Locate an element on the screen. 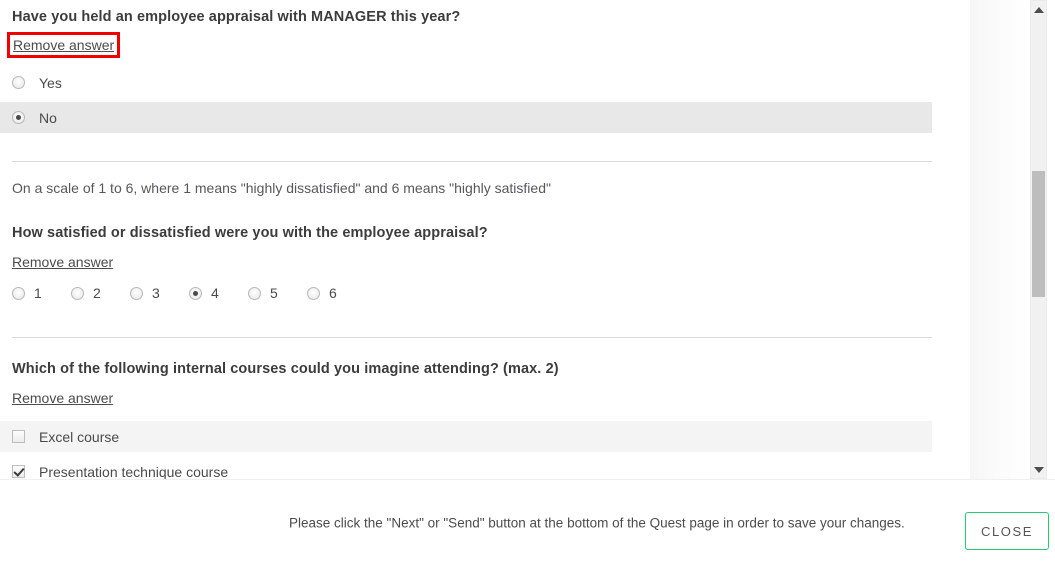  scale-label: 4 is located at coordinates (215, 293).